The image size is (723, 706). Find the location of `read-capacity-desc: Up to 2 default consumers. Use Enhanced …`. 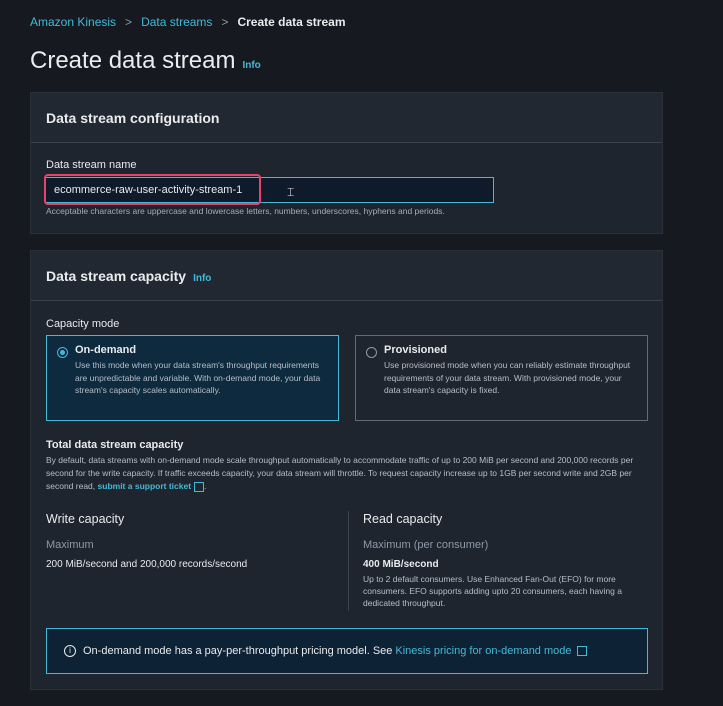

read-capacity-desc: Up to 2 default consumers. Use Enhanced … is located at coordinates (492, 591).